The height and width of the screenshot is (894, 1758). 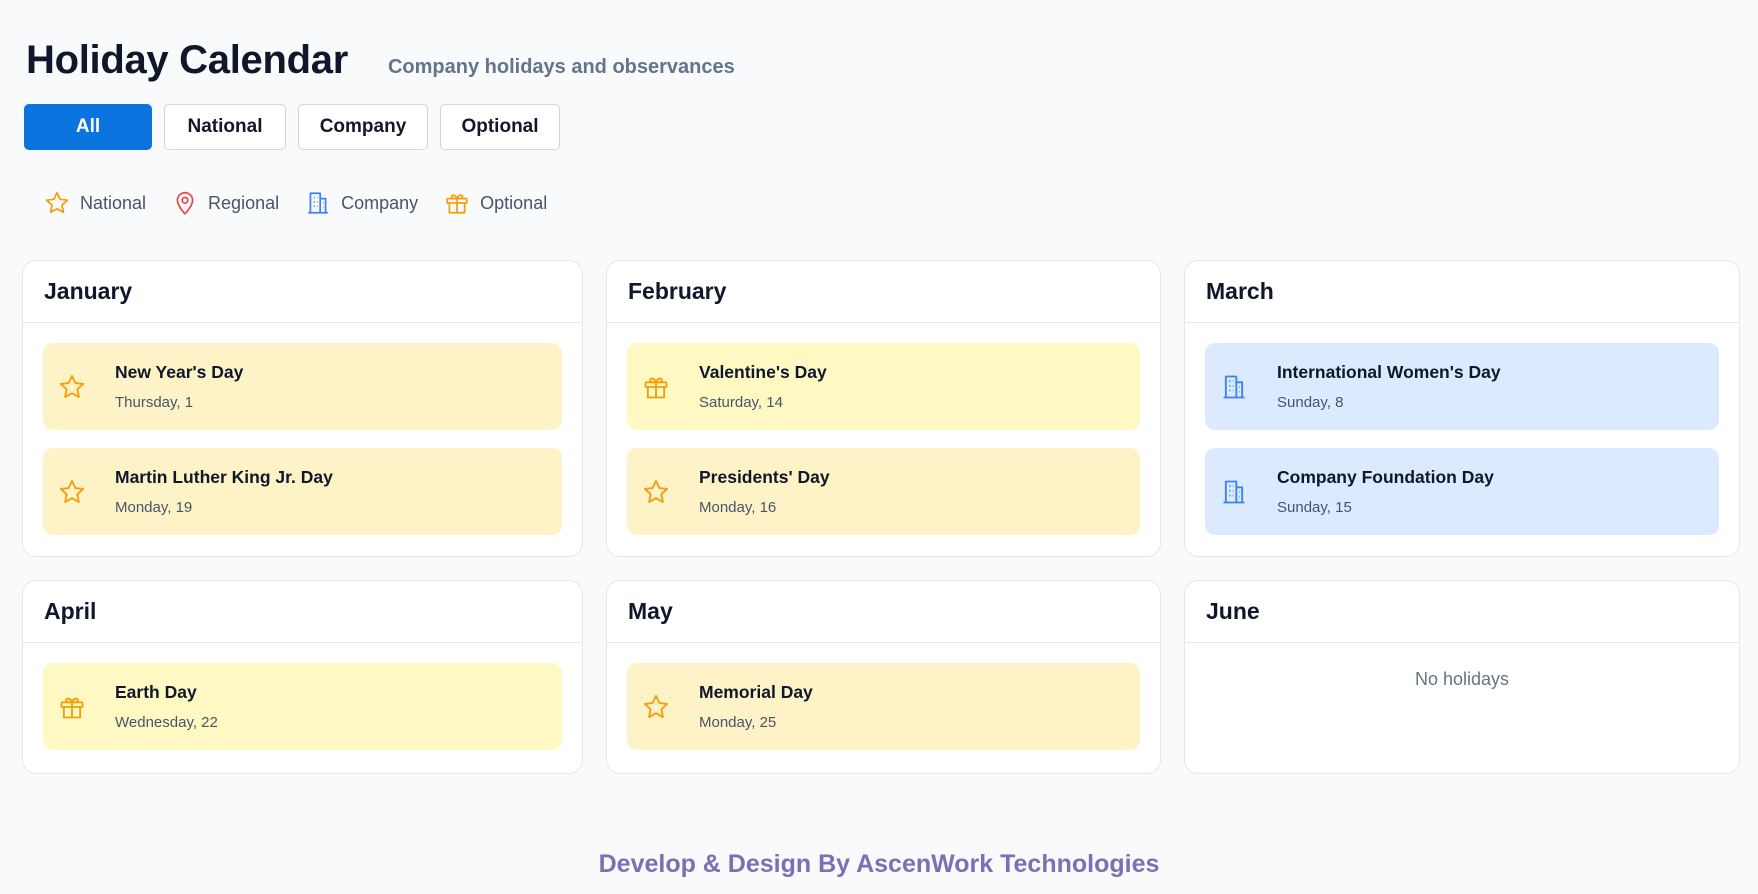 I want to click on month-title: January, so click(x=88, y=291).